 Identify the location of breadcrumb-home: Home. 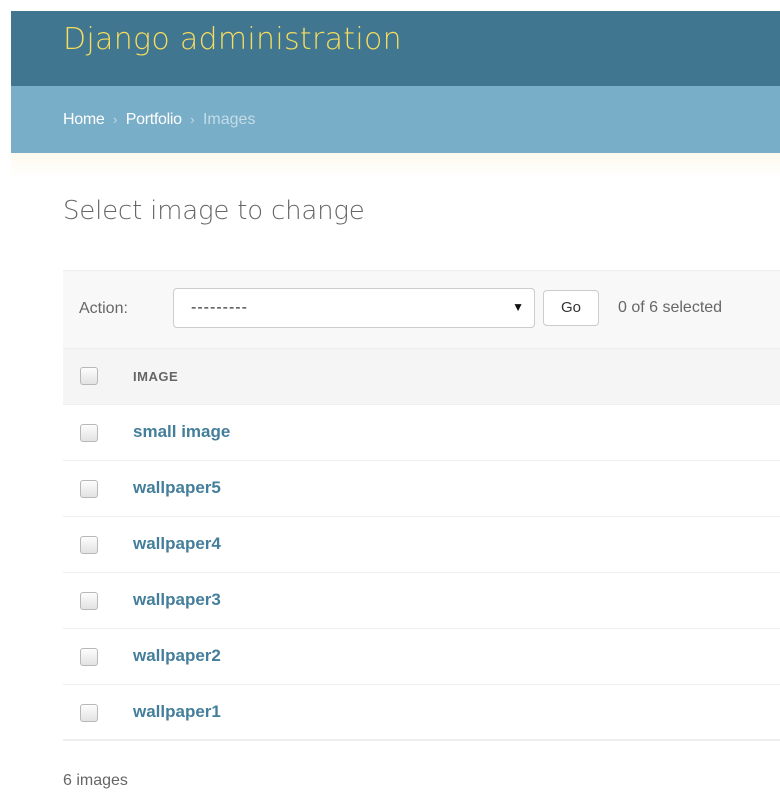
(84, 119).